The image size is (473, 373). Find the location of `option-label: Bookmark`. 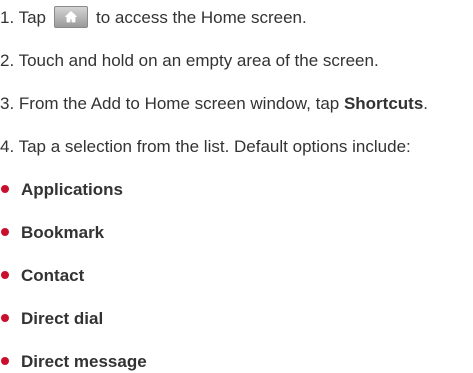

option-label: Bookmark is located at coordinates (63, 232).